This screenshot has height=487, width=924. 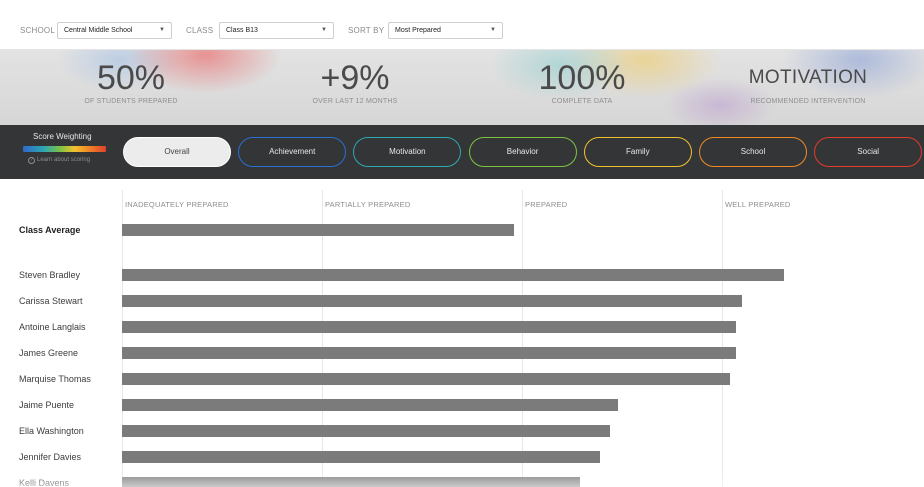 I want to click on learn-about-scoring-label: Learn about scoring, so click(x=64, y=160).